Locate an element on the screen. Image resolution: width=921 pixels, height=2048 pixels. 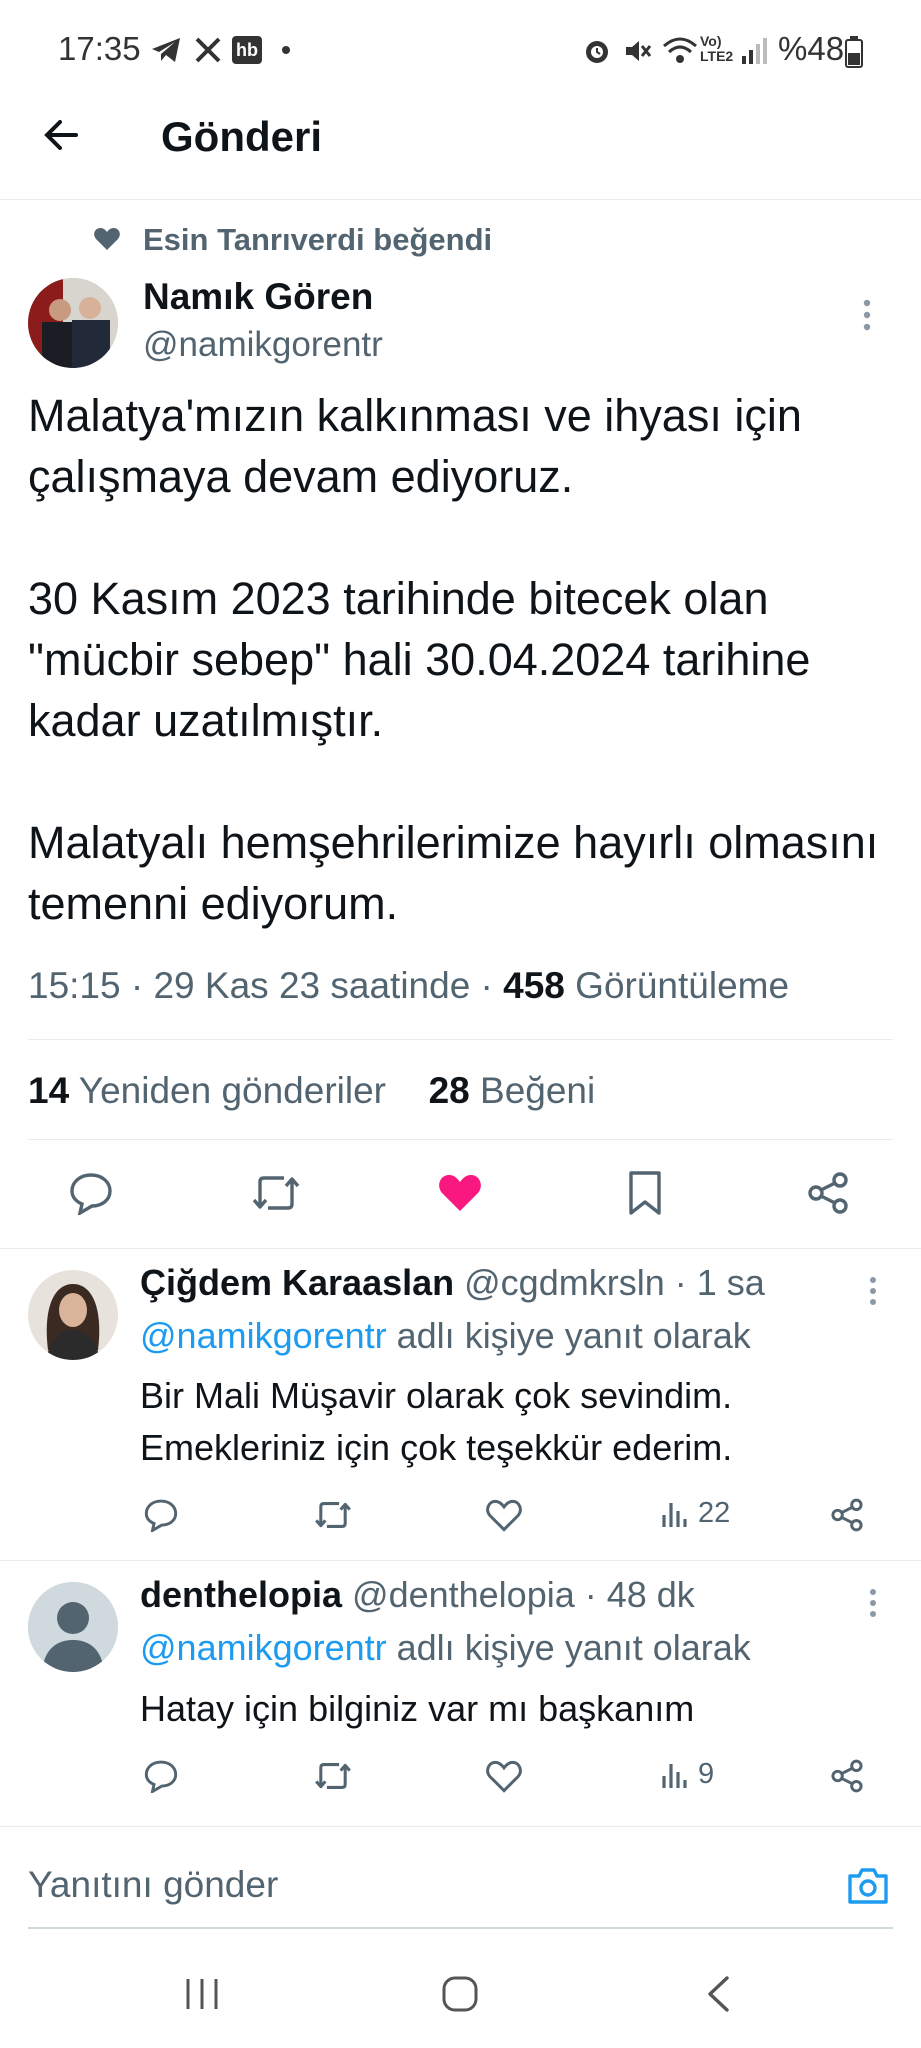
signal-icon is located at coordinates (755, 50).